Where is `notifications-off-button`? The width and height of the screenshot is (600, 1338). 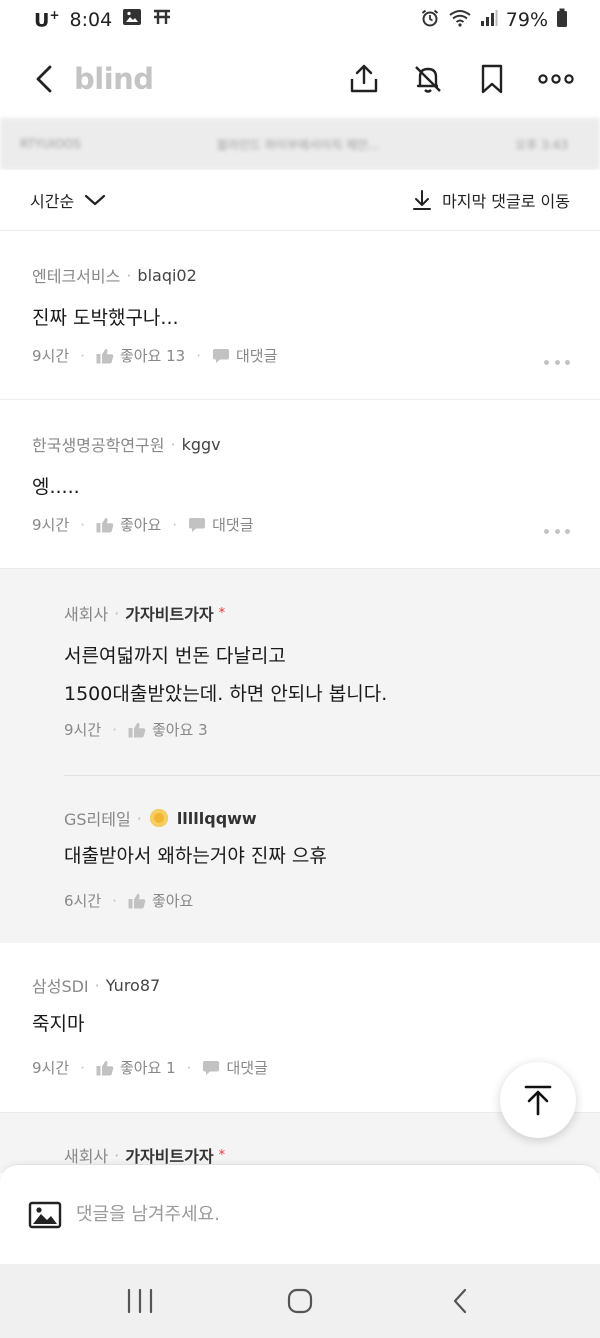
notifications-off-button is located at coordinates (428, 79).